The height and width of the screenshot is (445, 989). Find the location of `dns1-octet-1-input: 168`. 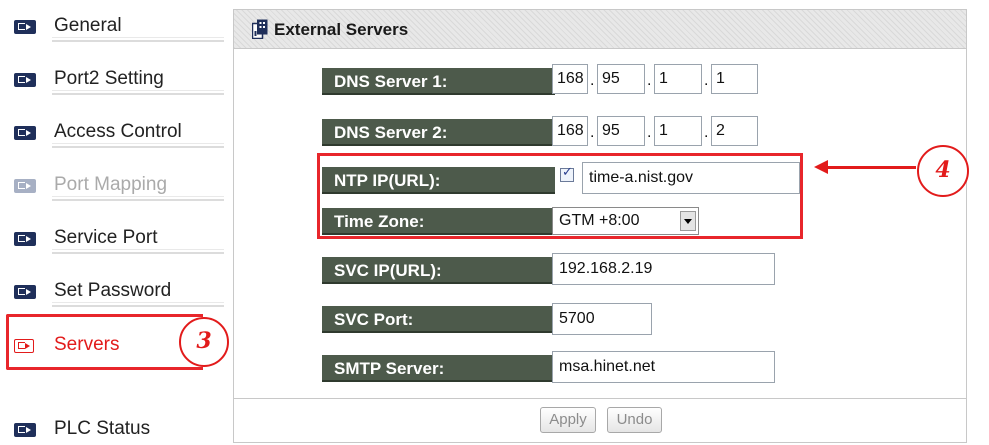

dns1-octet-1-input: 168 is located at coordinates (570, 79).